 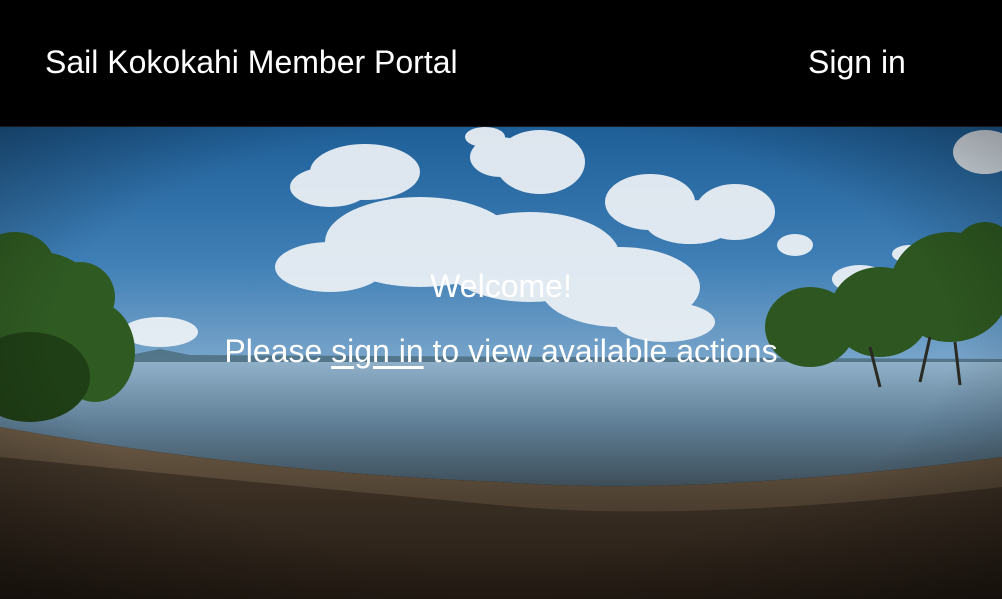 What do you see at coordinates (278, 351) in the screenshot?
I see `prompt-text-before: Please` at bounding box center [278, 351].